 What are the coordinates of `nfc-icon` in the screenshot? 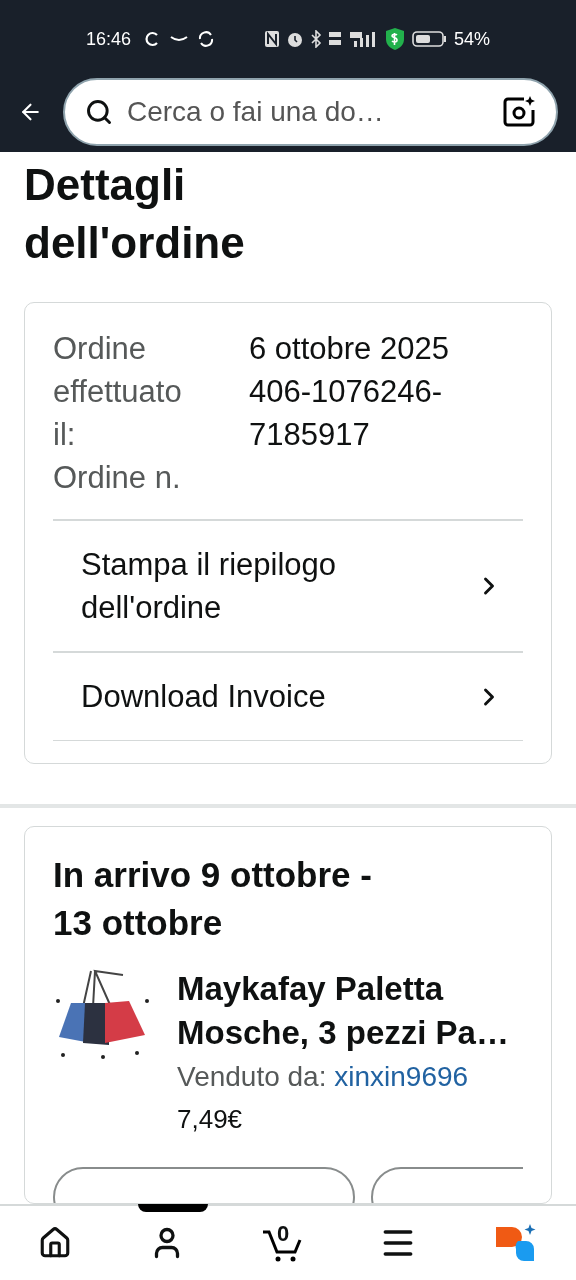 It's located at (271, 39).